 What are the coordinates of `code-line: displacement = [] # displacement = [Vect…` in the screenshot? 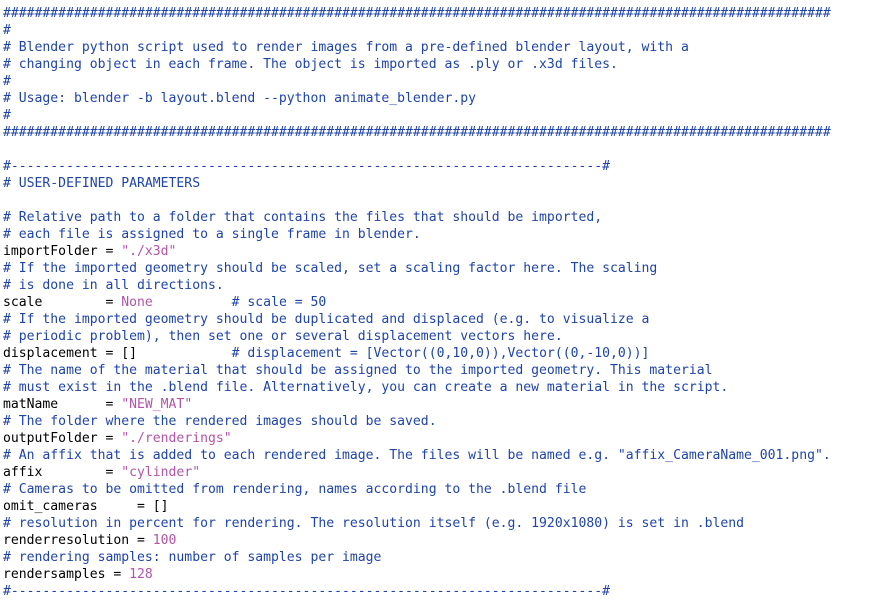 It's located at (417, 353).